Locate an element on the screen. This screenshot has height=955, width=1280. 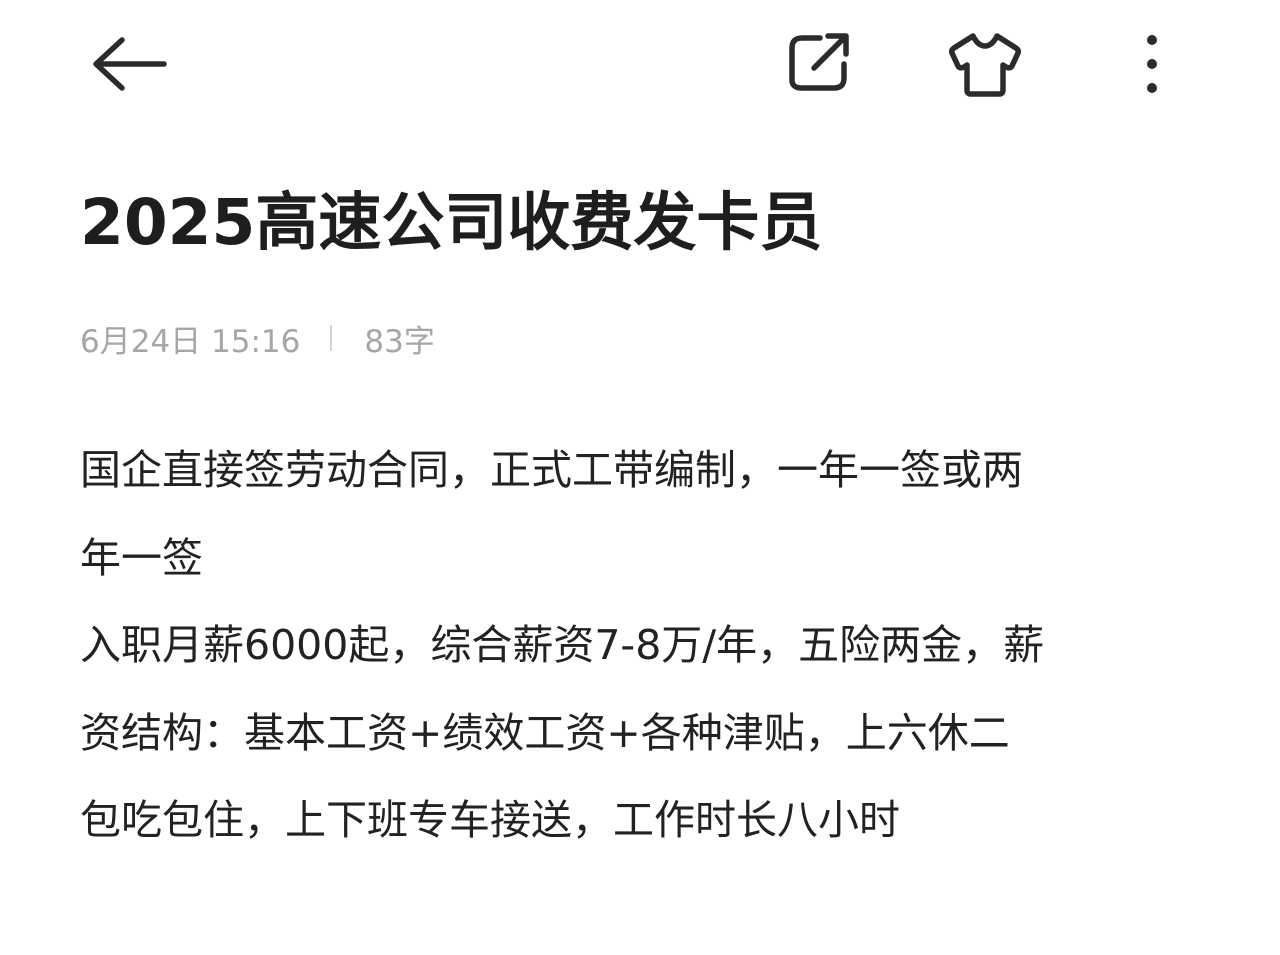
tshirt-icon is located at coordinates (985, 65).